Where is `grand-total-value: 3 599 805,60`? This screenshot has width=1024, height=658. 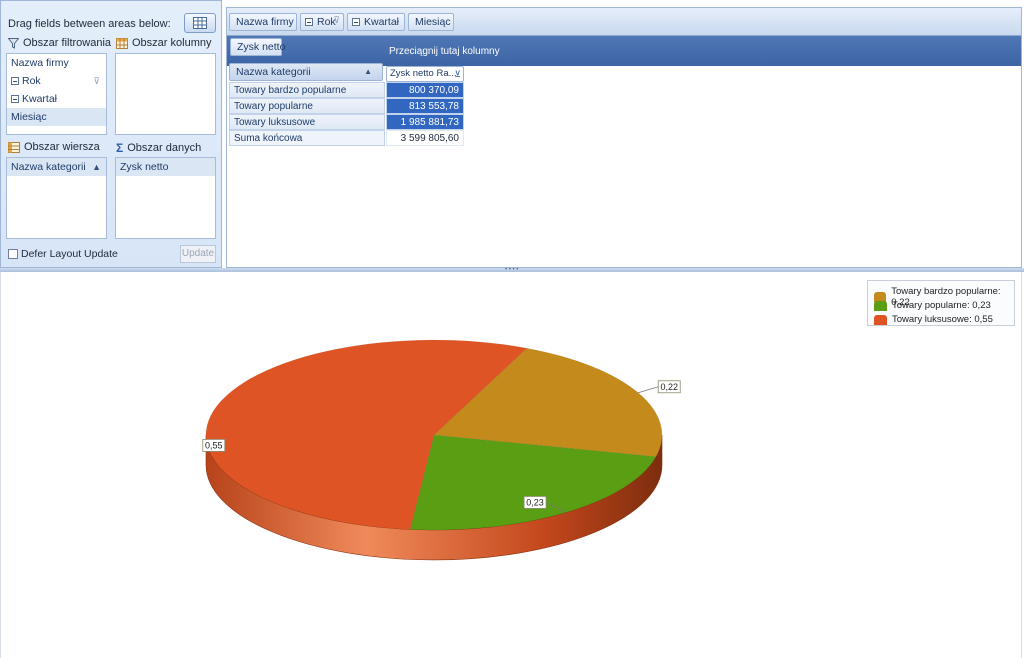
grand-total-value: 3 599 805,60 is located at coordinates (425, 138).